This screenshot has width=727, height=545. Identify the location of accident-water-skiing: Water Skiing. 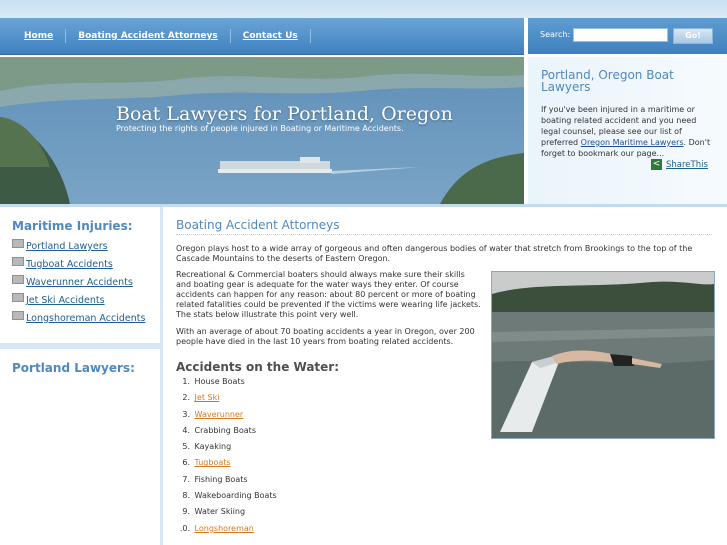
(220, 512).